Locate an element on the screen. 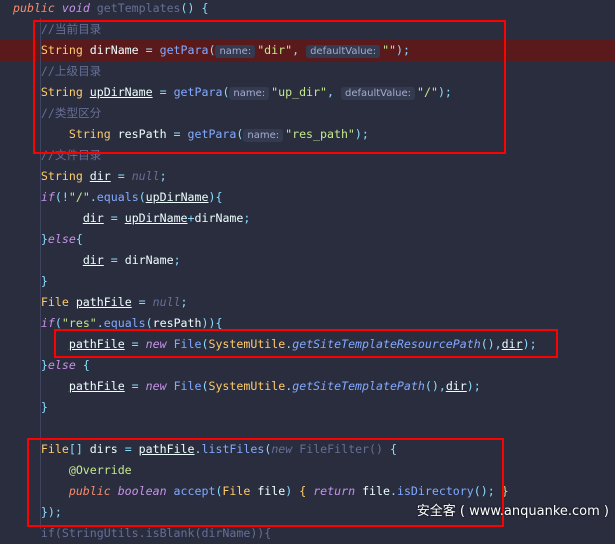 The width and height of the screenshot is (615, 544). code-token: resPath is located at coordinates (177, 323).